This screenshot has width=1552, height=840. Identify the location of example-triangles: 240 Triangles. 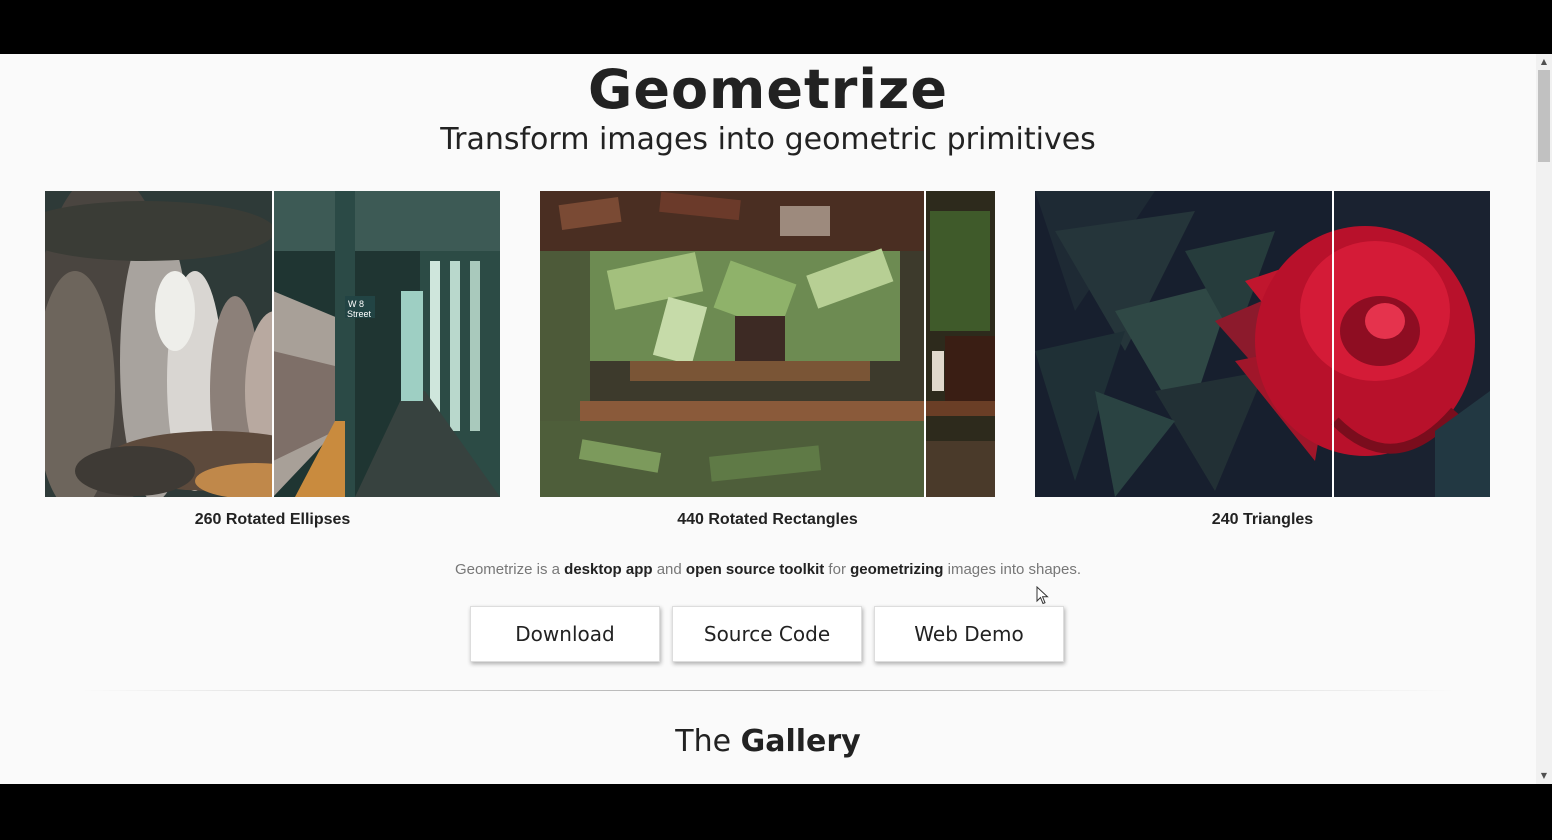
(1262, 360).